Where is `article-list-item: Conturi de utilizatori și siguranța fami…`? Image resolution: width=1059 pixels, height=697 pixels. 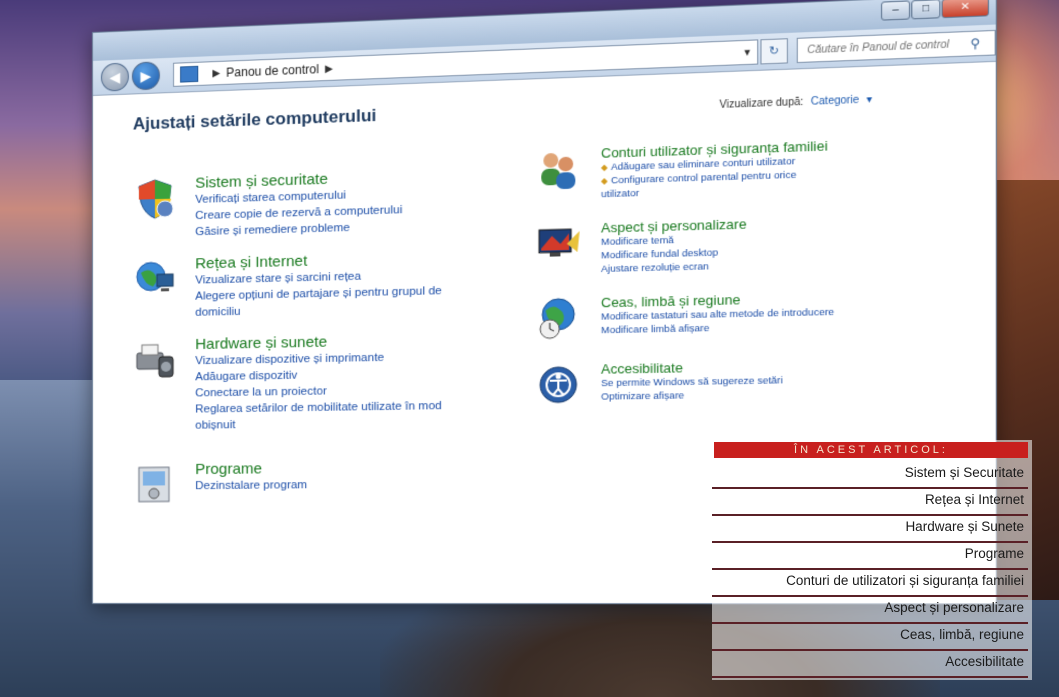
article-list-item: Conturi de utilizatori și siguranța fami… is located at coordinates (870, 583).